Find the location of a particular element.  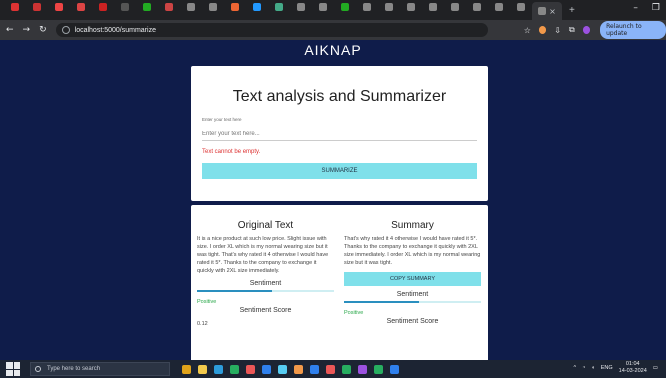

downloads-icon: ⇩ is located at coordinates (557, 30).